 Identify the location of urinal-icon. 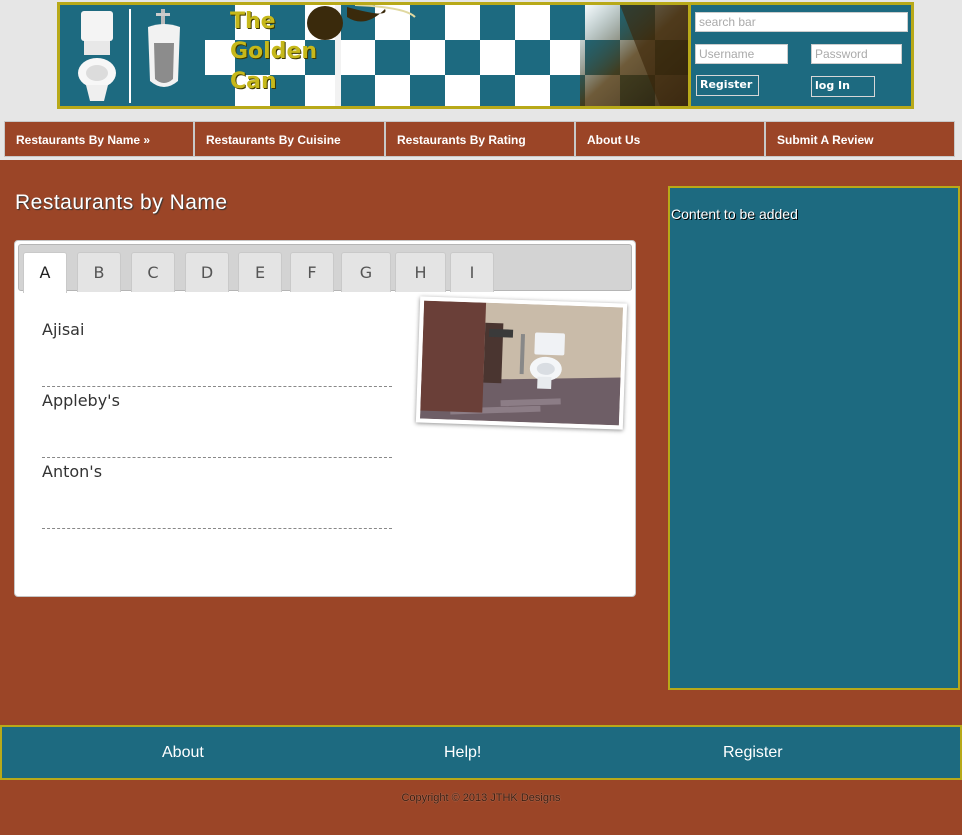
(164, 48).